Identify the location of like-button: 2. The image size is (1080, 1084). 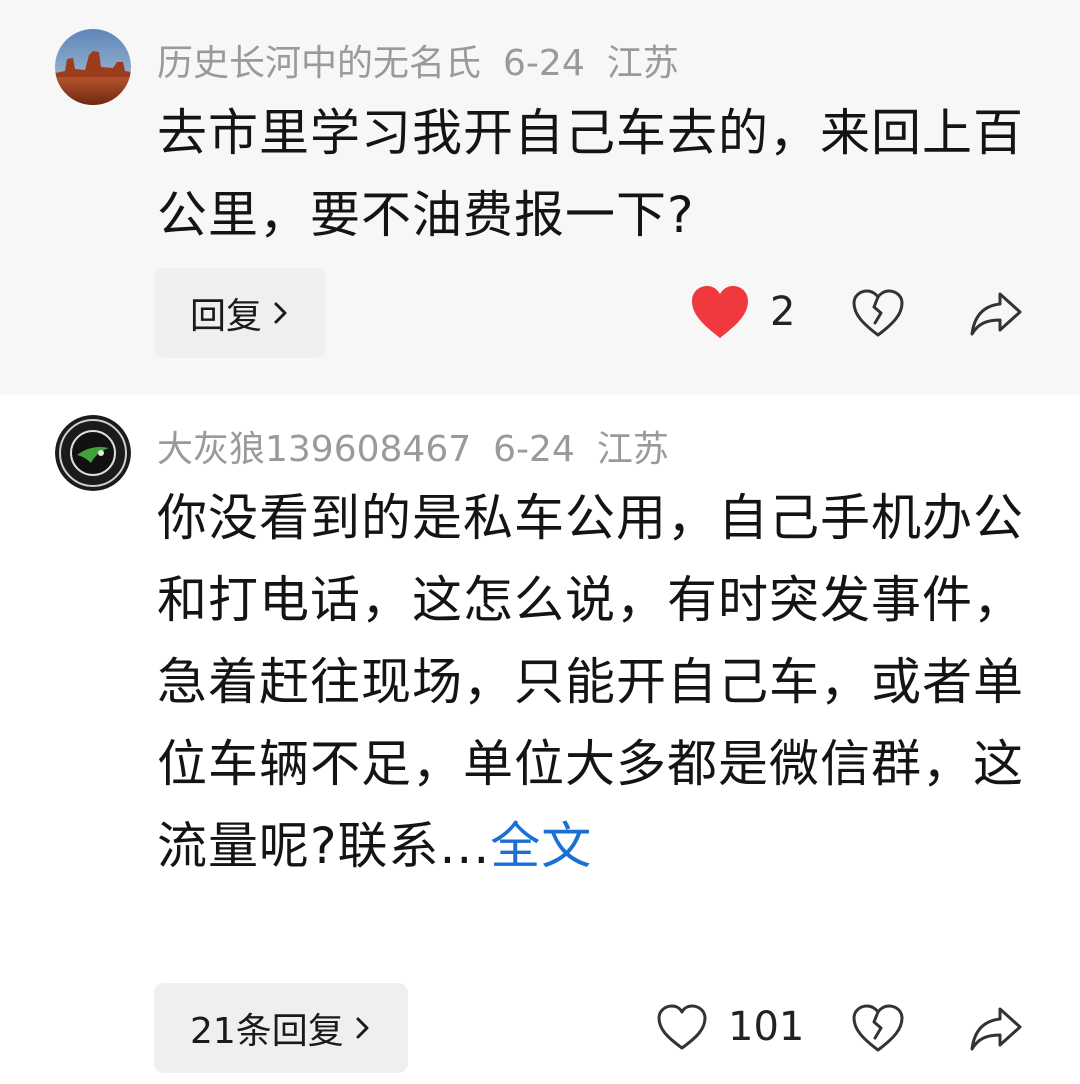
(742, 312).